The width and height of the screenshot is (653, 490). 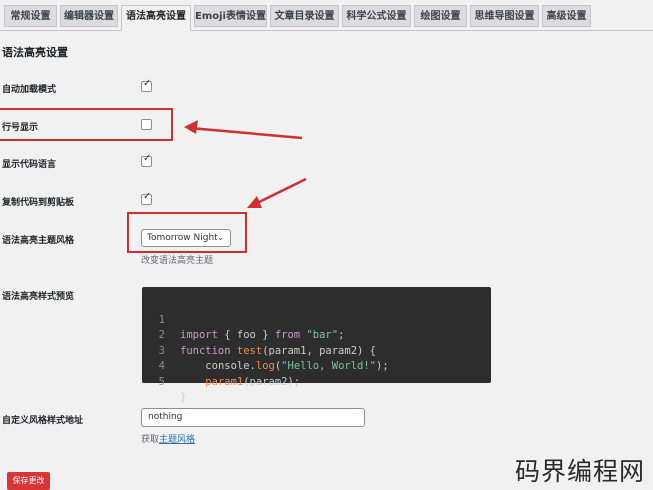 I want to click on preview-label: 语法高亮样式预览, so click(x=38, y=297).